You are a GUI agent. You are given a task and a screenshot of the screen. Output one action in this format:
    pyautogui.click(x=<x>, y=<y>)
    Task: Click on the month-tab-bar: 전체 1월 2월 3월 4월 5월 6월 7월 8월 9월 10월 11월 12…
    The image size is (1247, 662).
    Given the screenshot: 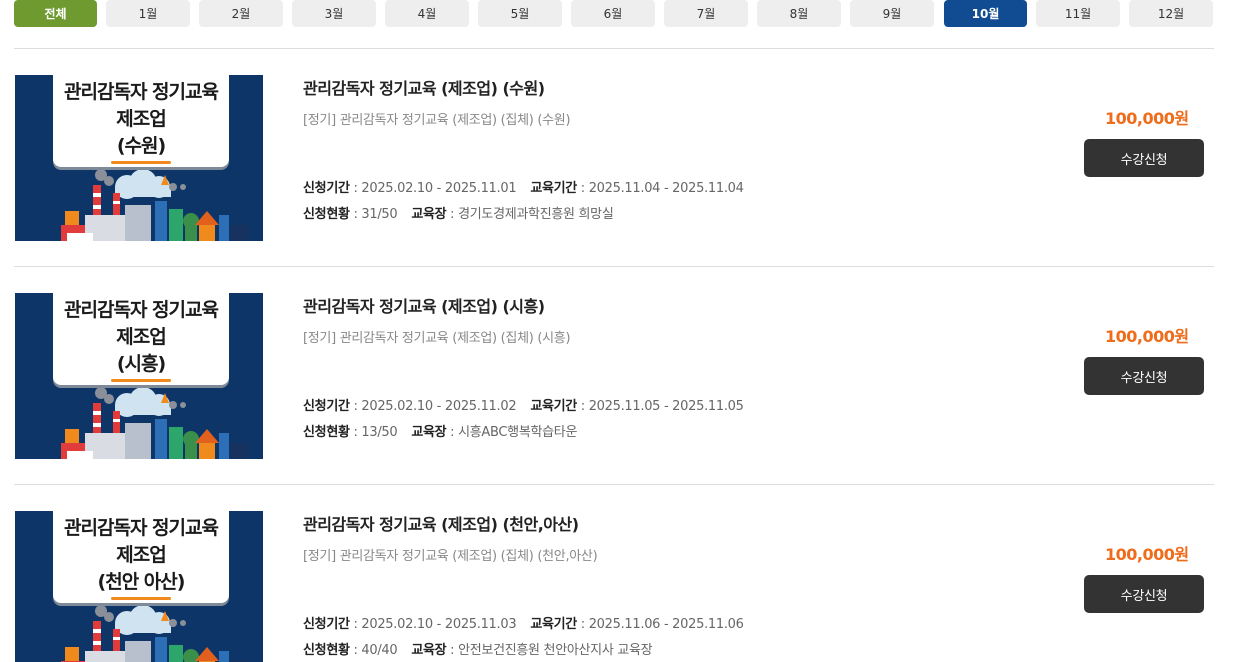 What is the action you would take?
    pyautogui.click(x=614, y=13)
    